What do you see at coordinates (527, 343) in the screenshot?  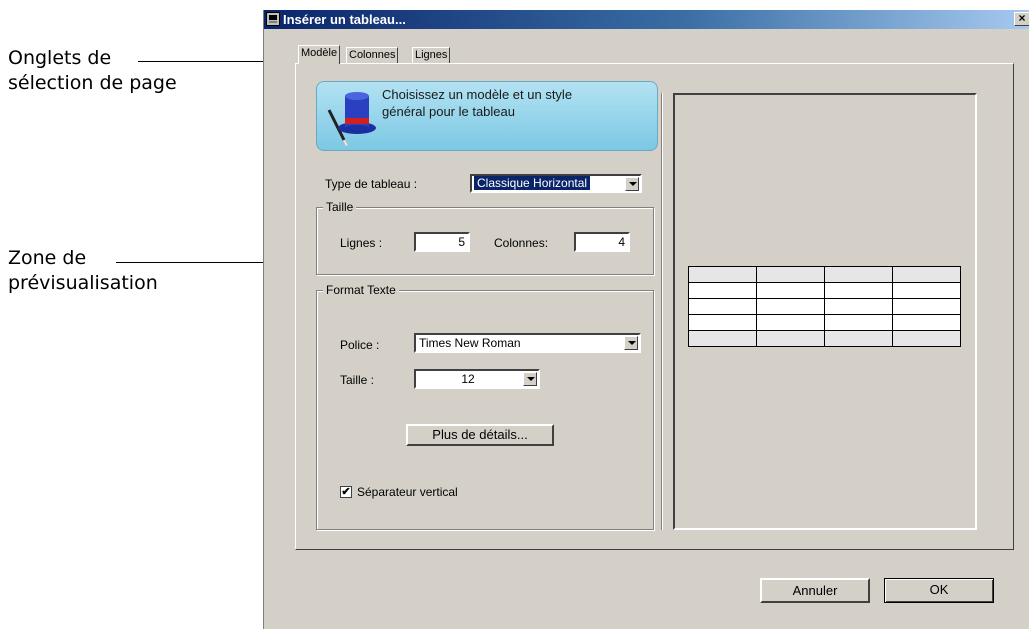 I see `police-select: Times New Roman` at bounding box center [527, 343].